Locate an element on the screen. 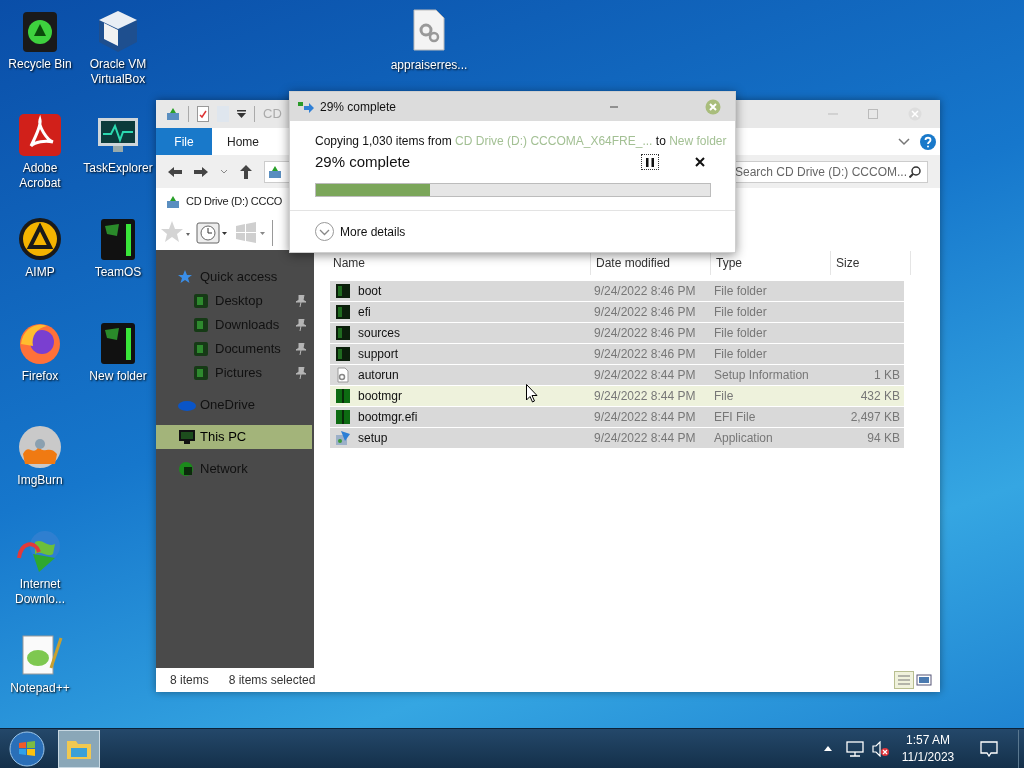 This screenshot has width=1024, height=768. file-row: boot 9/24/2022 8:46 PM File folder is located at coordinates (617, 291).